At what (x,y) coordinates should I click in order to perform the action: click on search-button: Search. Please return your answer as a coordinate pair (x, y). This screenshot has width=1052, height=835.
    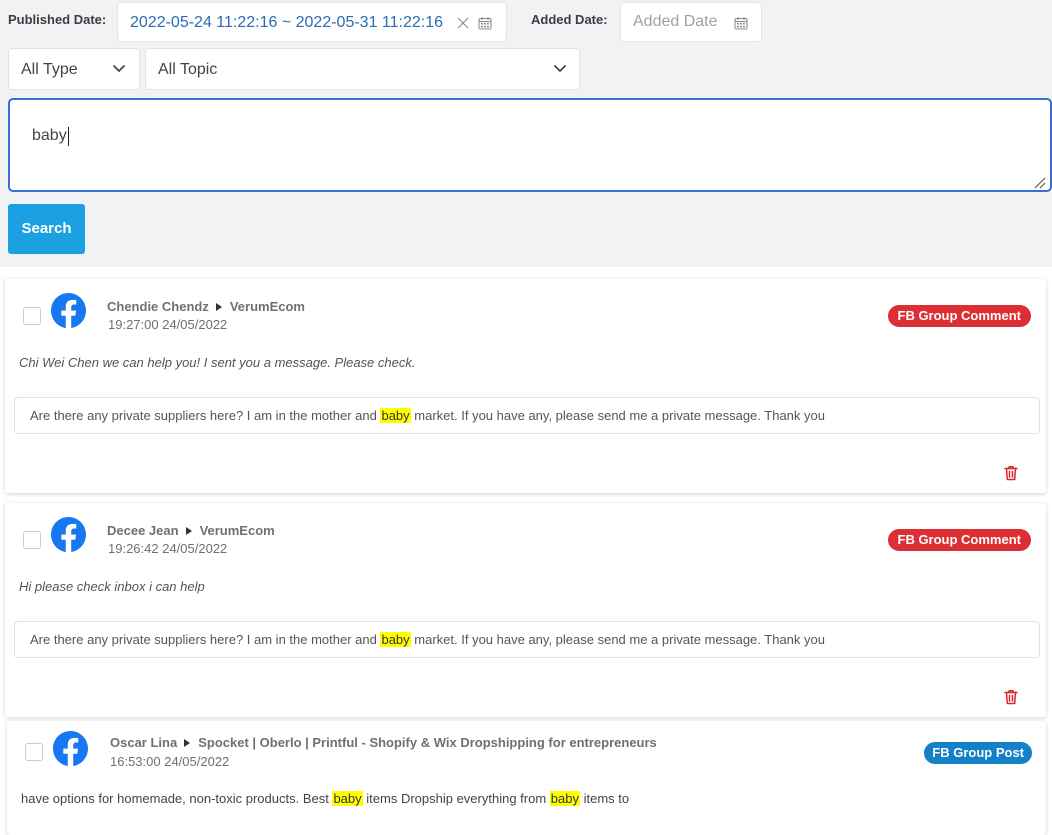
    Looking at the image, I should click on (46, 229).